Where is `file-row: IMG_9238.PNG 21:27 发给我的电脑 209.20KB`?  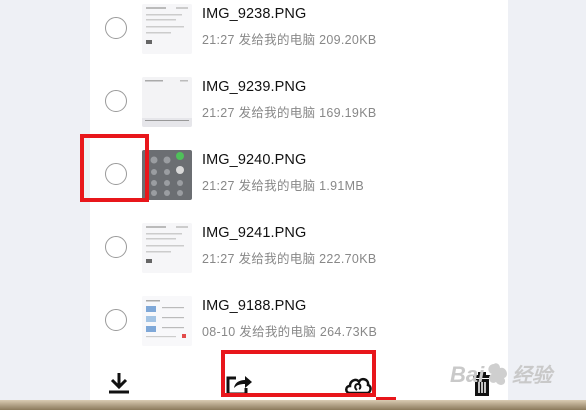
file-row: IMG_9238.PNG 21:27 发给我的电脑 209.20KB is located at coordinates (299, 41).